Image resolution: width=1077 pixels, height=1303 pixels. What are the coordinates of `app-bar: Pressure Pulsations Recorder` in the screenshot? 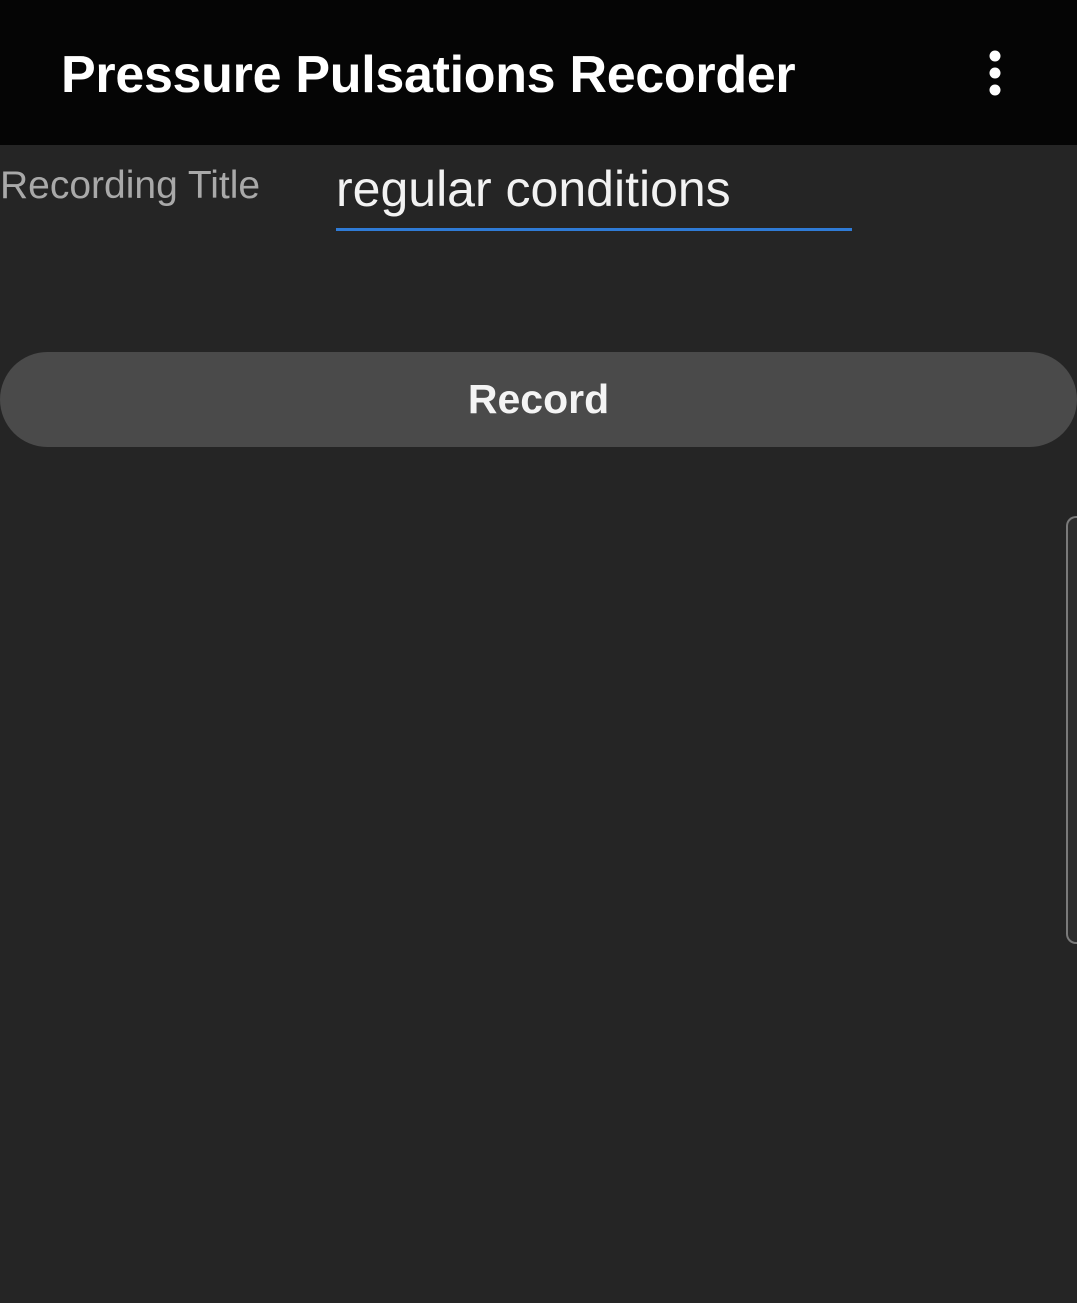 It's located at (538, 72).